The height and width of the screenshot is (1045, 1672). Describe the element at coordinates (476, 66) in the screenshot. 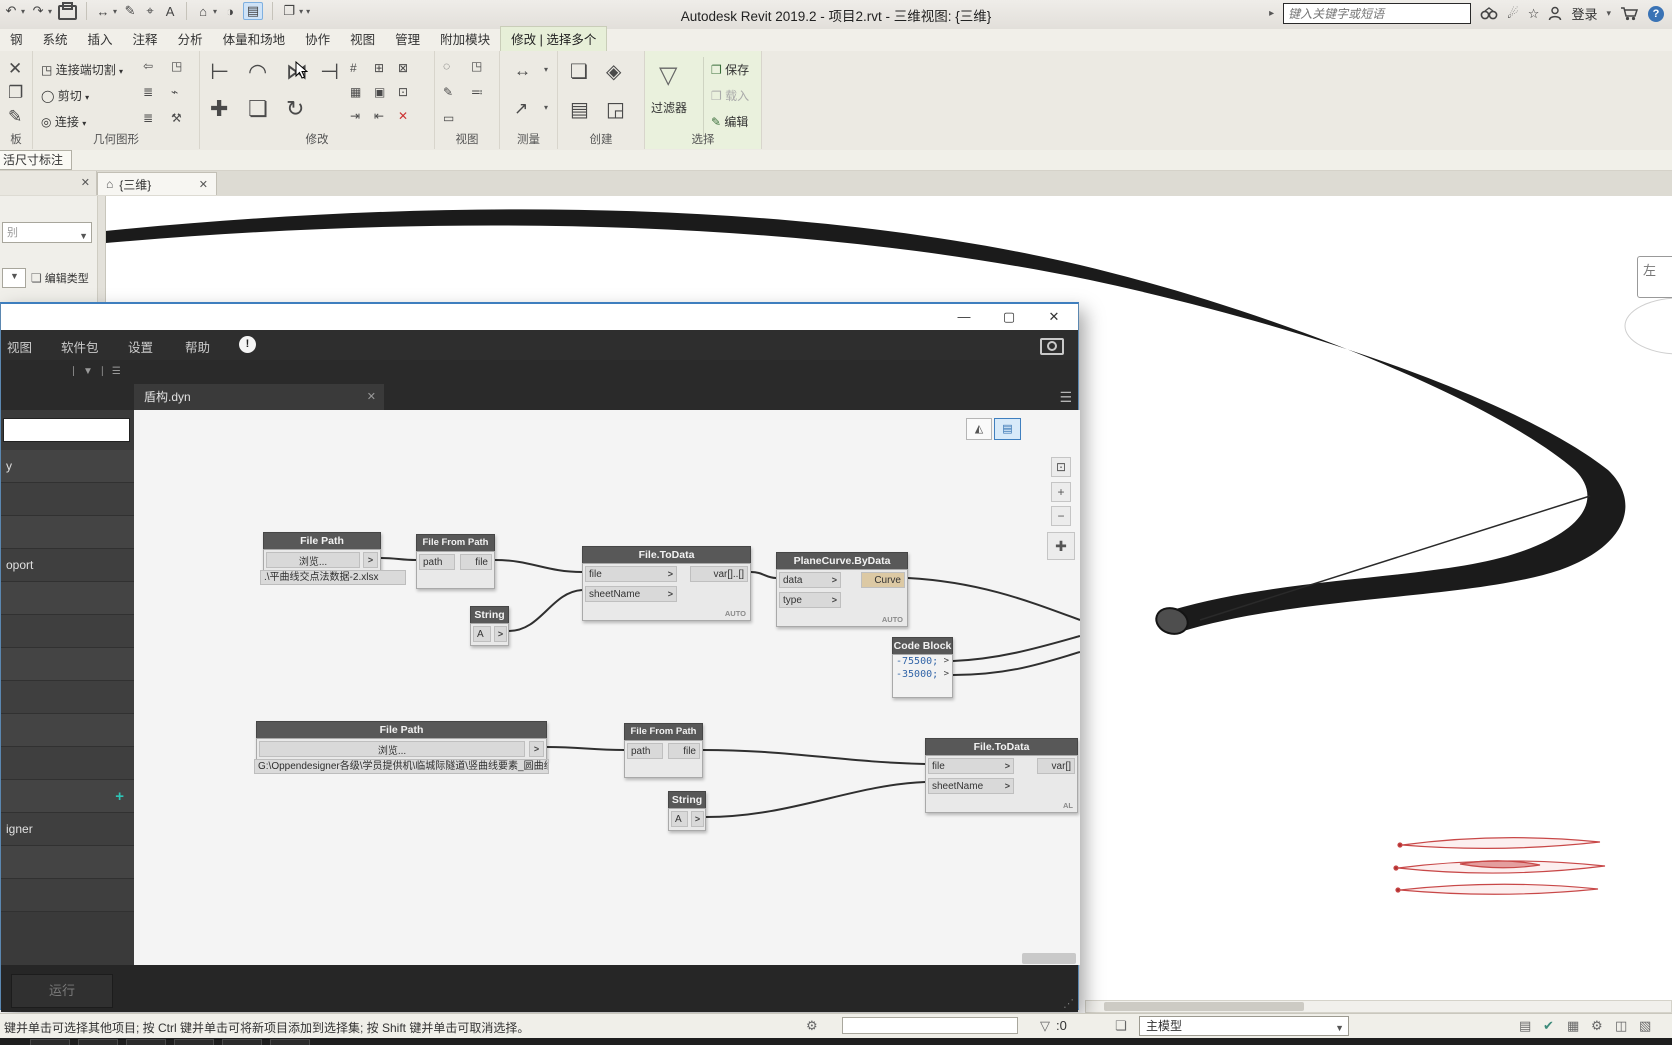

I see `render-icon: ◳` at that location.